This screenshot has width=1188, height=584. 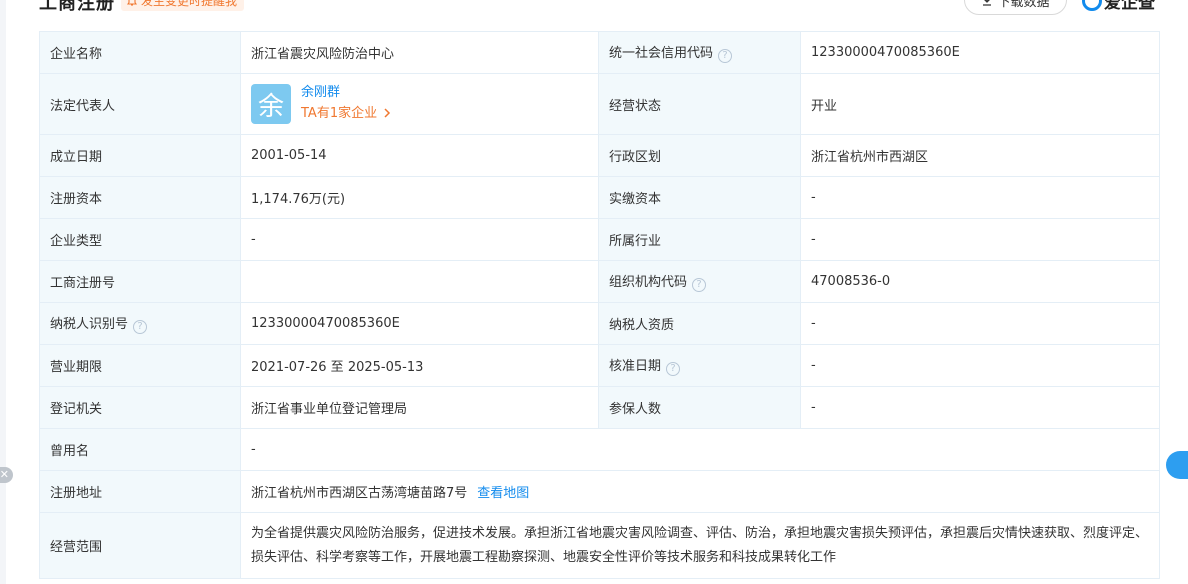 I want to click on table-row: 注册资本 1,174.76万(元) 实缴资本 -, so click(x=599, y=197).